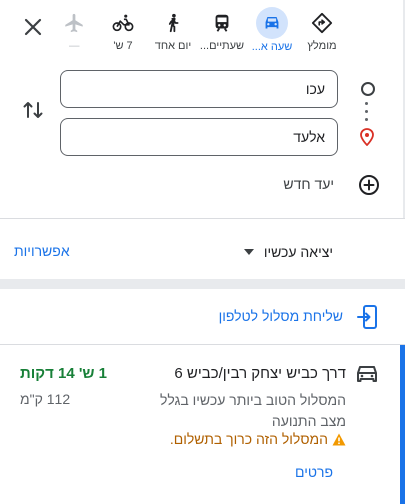  What do you see at coordinates (322, 46) in the screenshot?
I see `mode-label: מומלץ` at bounding box center [322, 46].